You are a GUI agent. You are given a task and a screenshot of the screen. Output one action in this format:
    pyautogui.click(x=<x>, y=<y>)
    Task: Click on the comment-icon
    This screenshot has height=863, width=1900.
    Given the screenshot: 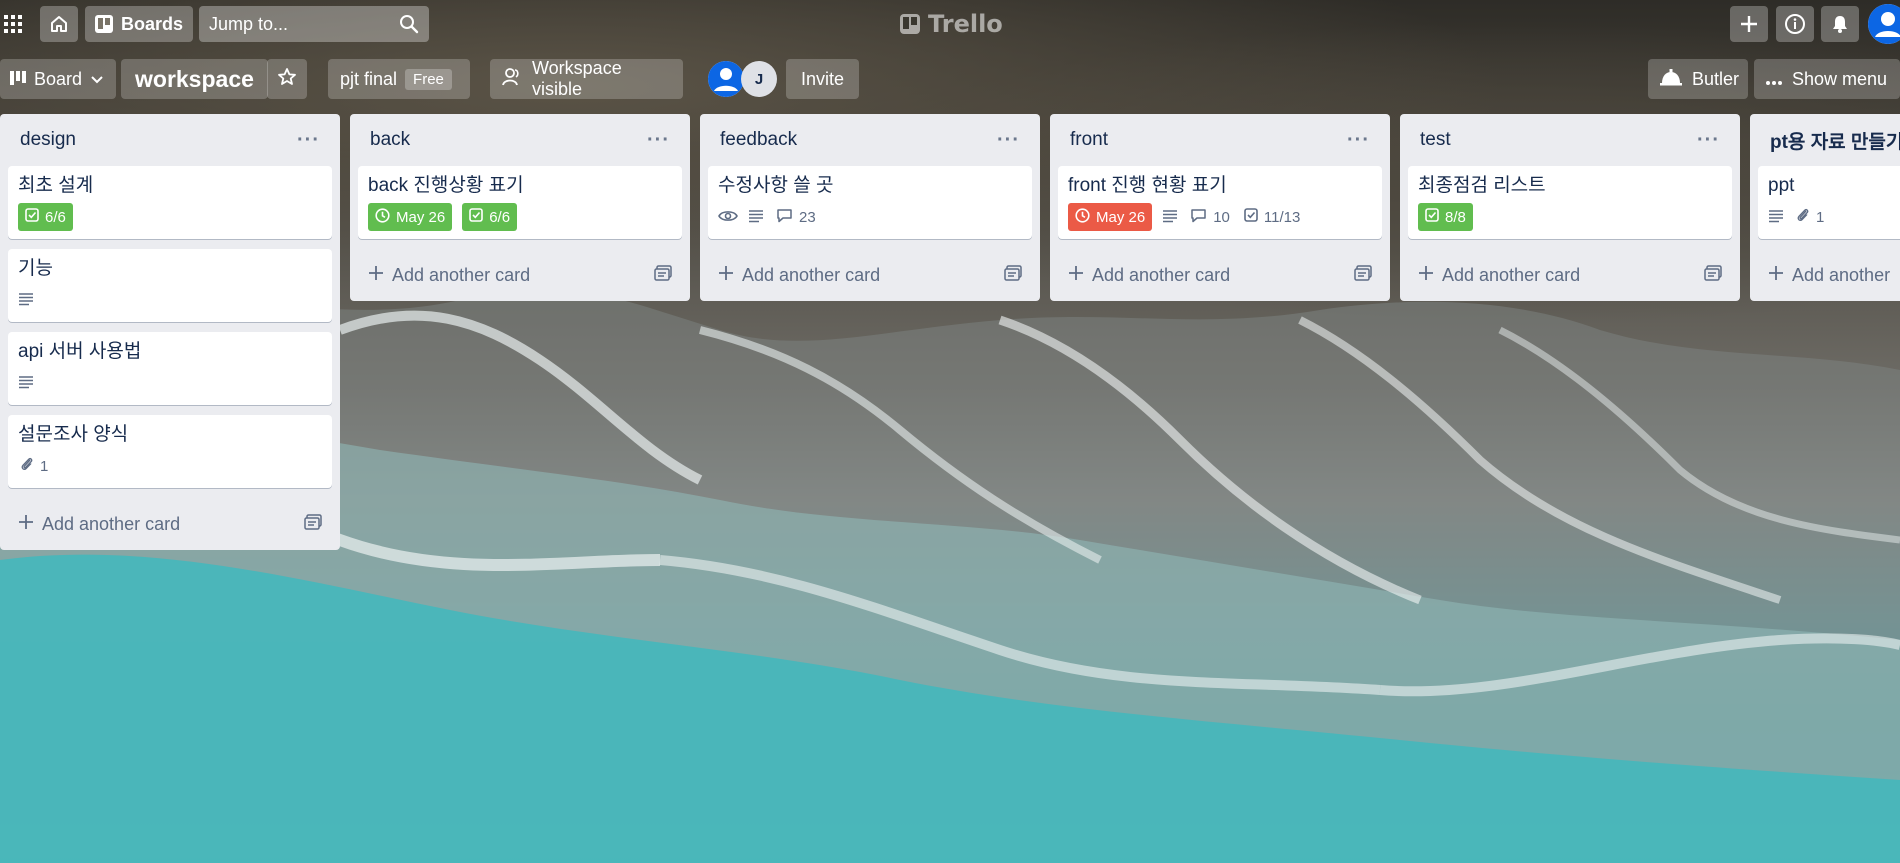 What is the action you would take?
    pyautogui.click(x=784, y=217)
    